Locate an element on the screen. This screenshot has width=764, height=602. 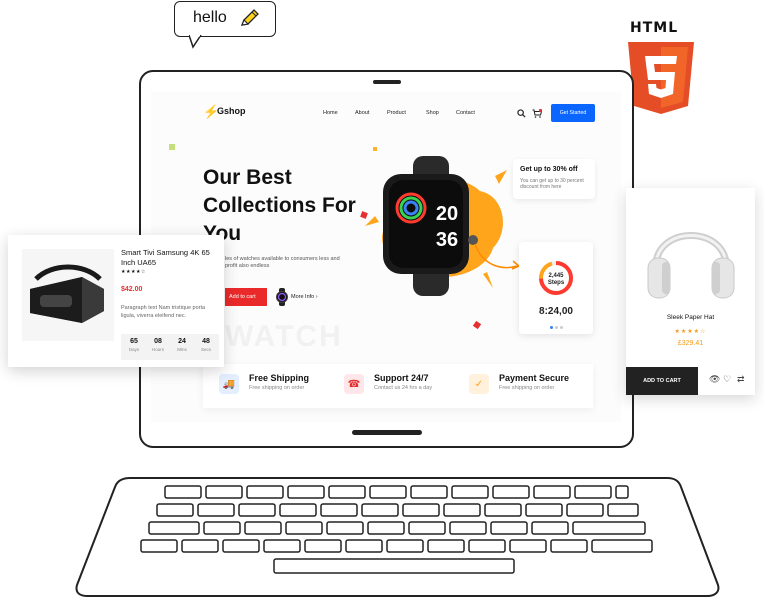
shipping-truck-icon: 🚚 is located at coordinates (229, 384).